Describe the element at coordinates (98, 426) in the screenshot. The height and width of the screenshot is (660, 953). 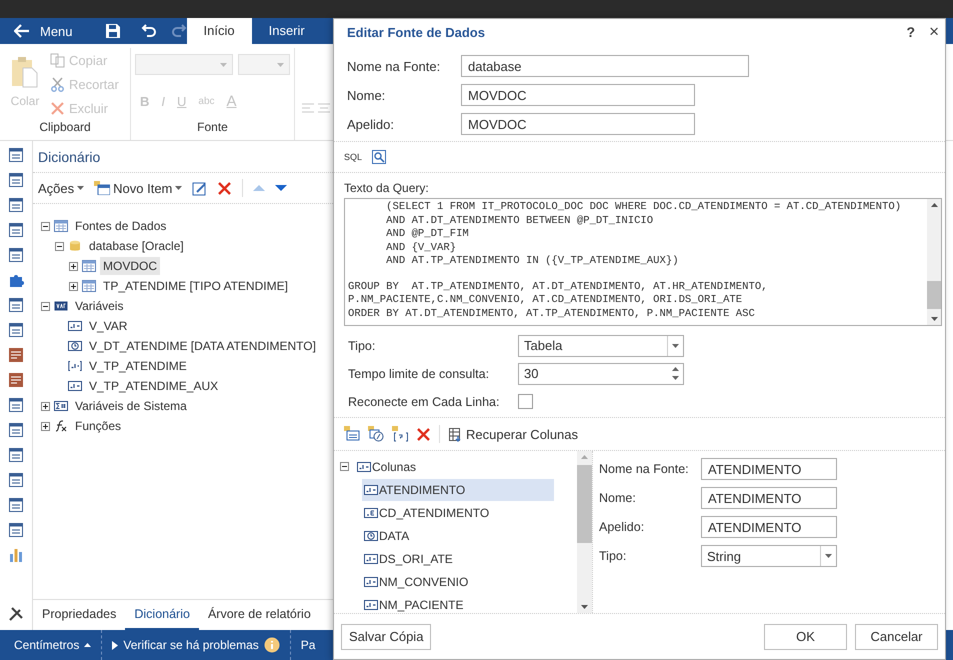
I see `tree-item: Funções` at that location.